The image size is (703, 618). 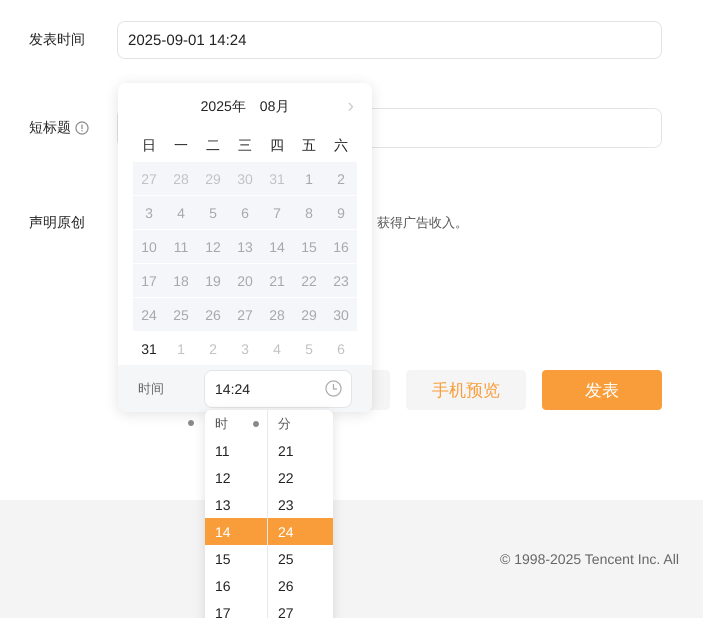 What do you see at coordinates (341, 145) in the screenshot?
I see `weekday-label: 六` at bounding box center [341, 145].